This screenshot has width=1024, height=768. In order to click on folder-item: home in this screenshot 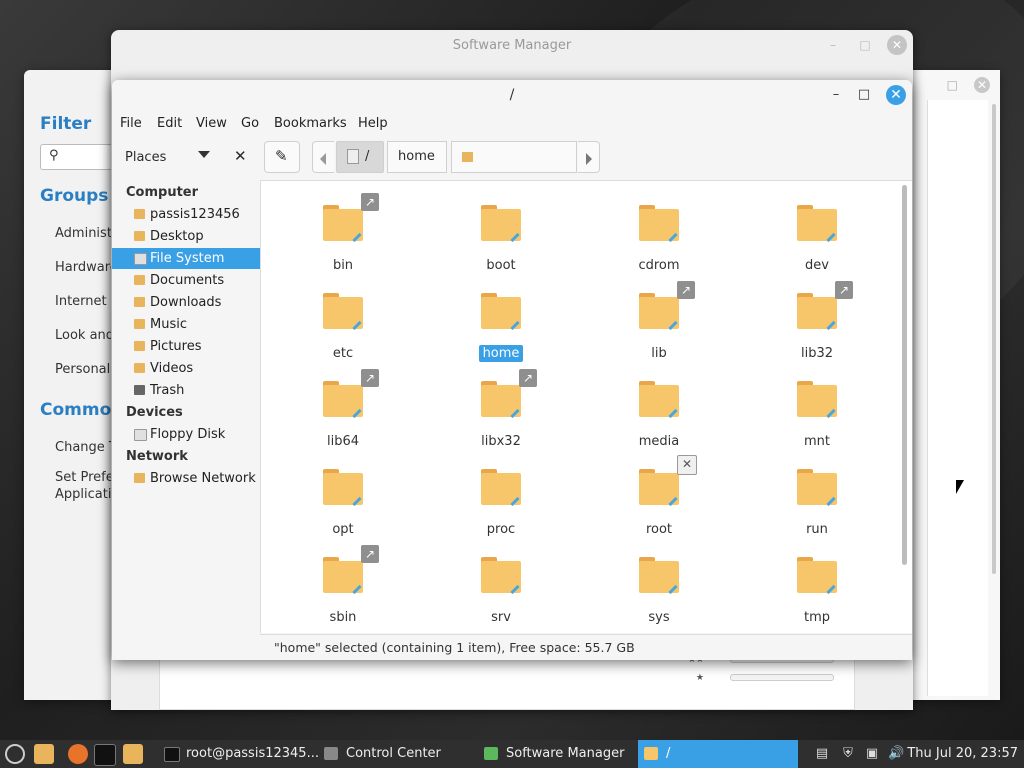, I will do `click(501, 329)`.